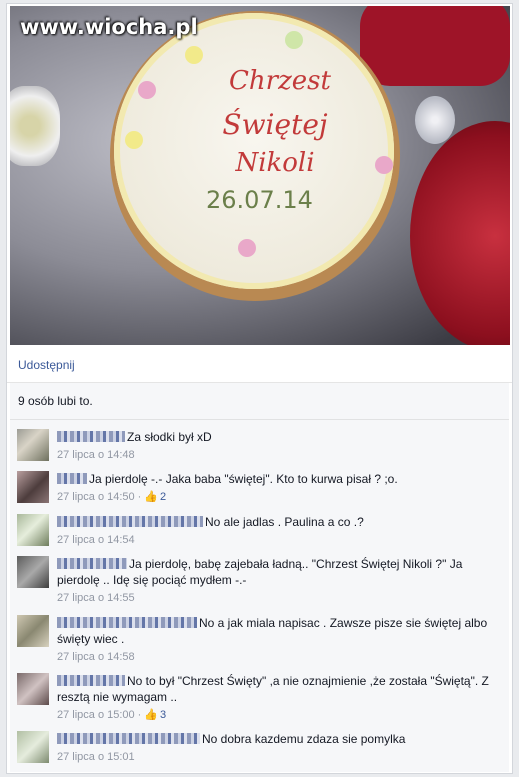 This screenshot has height=777, width=519. Describe the element at coordinates (275, 124) in the screenshot. I see `cake-inscription-line2: Świętej` at that location.